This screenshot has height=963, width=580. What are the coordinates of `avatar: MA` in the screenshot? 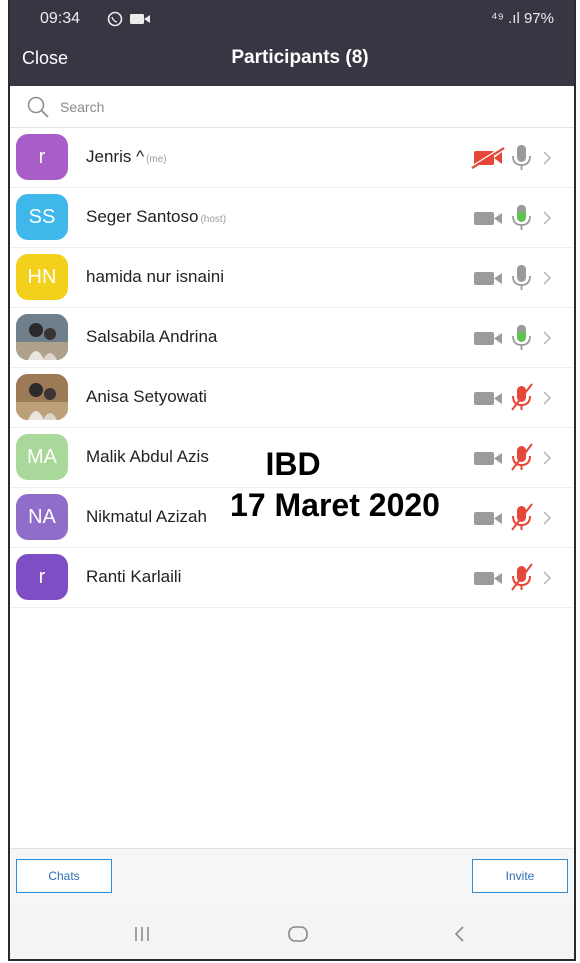 It's located at (42, 457).